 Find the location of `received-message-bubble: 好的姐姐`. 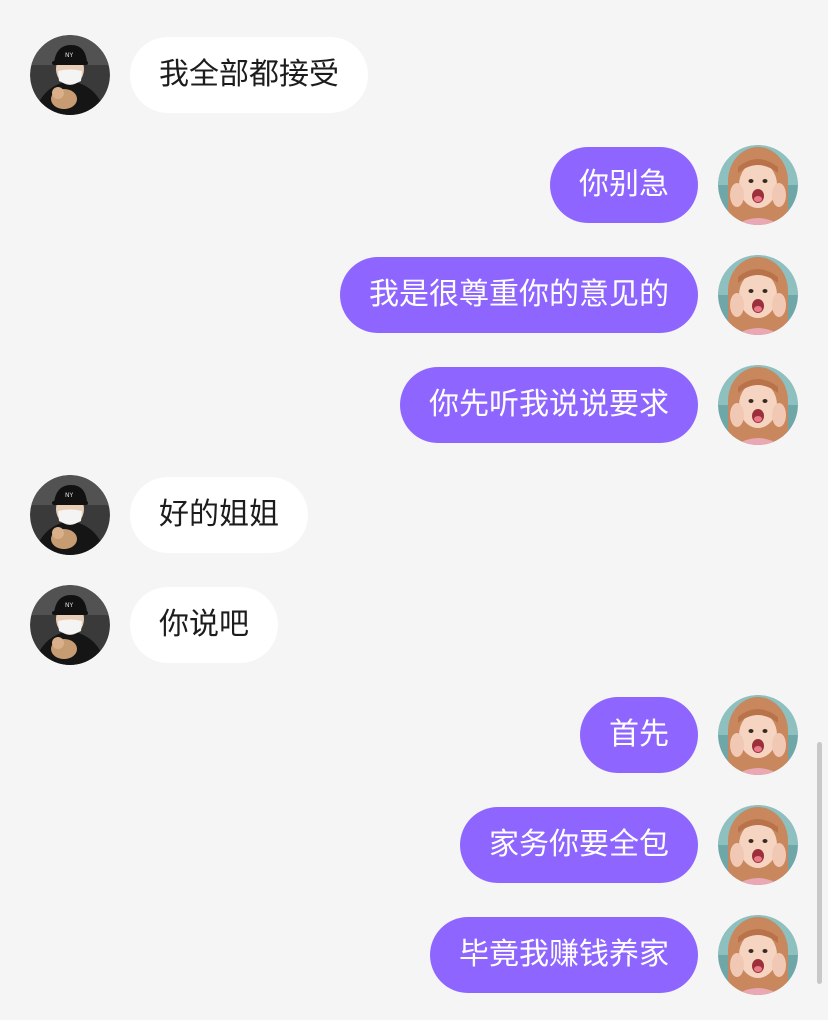

received-message-bubble: 好的姐姐 is located at coordinates (219, 515).